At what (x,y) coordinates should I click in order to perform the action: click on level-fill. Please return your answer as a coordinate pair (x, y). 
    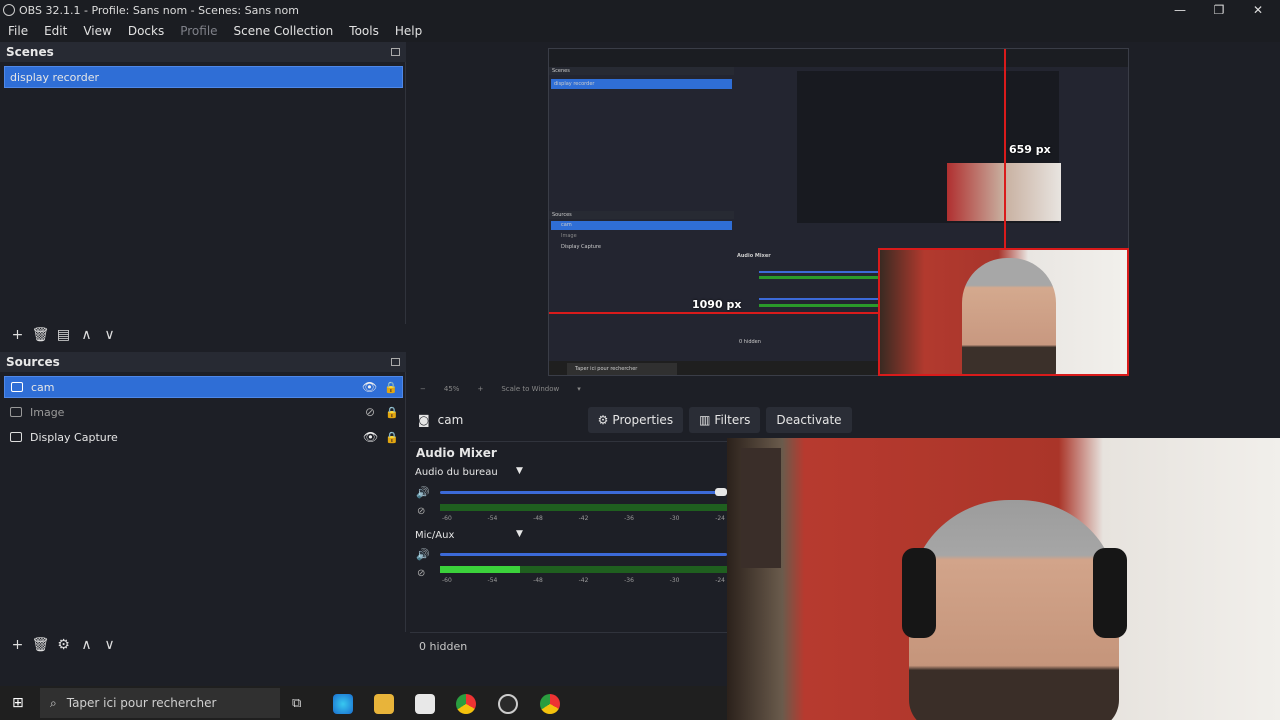
    Looking at the image, I should click on (480, 569).